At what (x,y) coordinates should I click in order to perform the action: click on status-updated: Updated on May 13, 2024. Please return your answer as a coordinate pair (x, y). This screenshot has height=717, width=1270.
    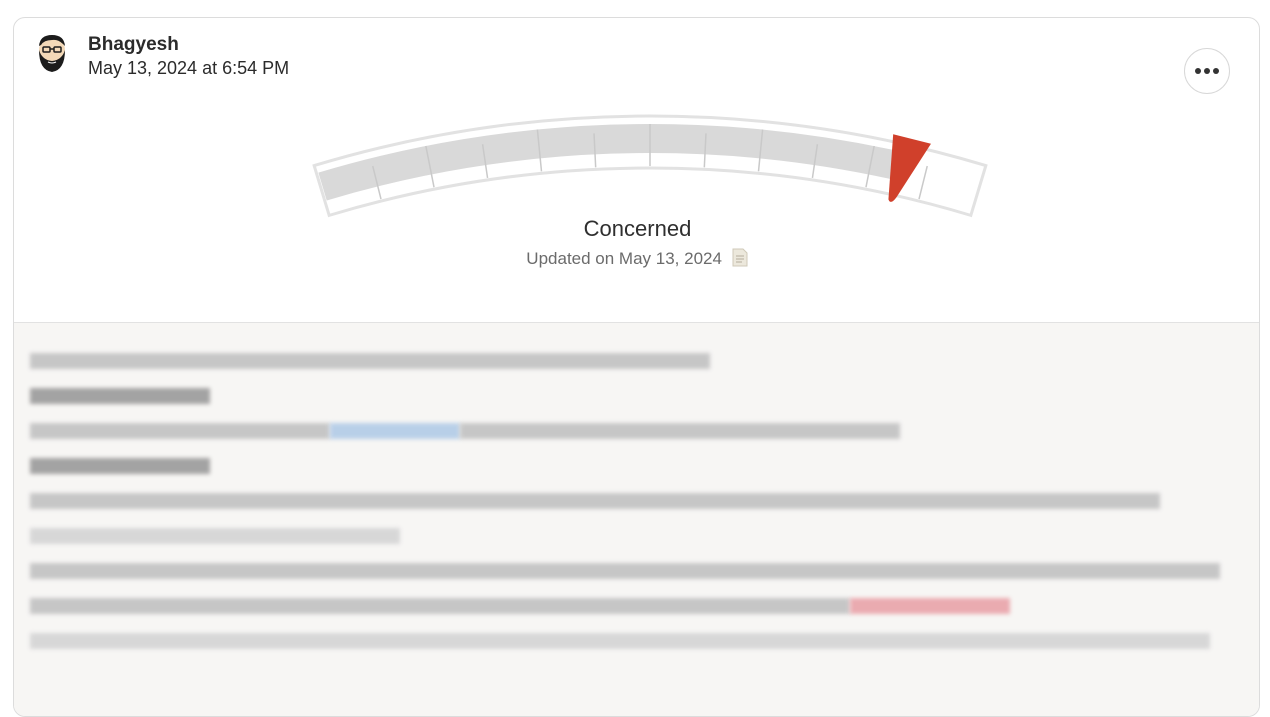
    Looking at the image, I should click on (636, 258).